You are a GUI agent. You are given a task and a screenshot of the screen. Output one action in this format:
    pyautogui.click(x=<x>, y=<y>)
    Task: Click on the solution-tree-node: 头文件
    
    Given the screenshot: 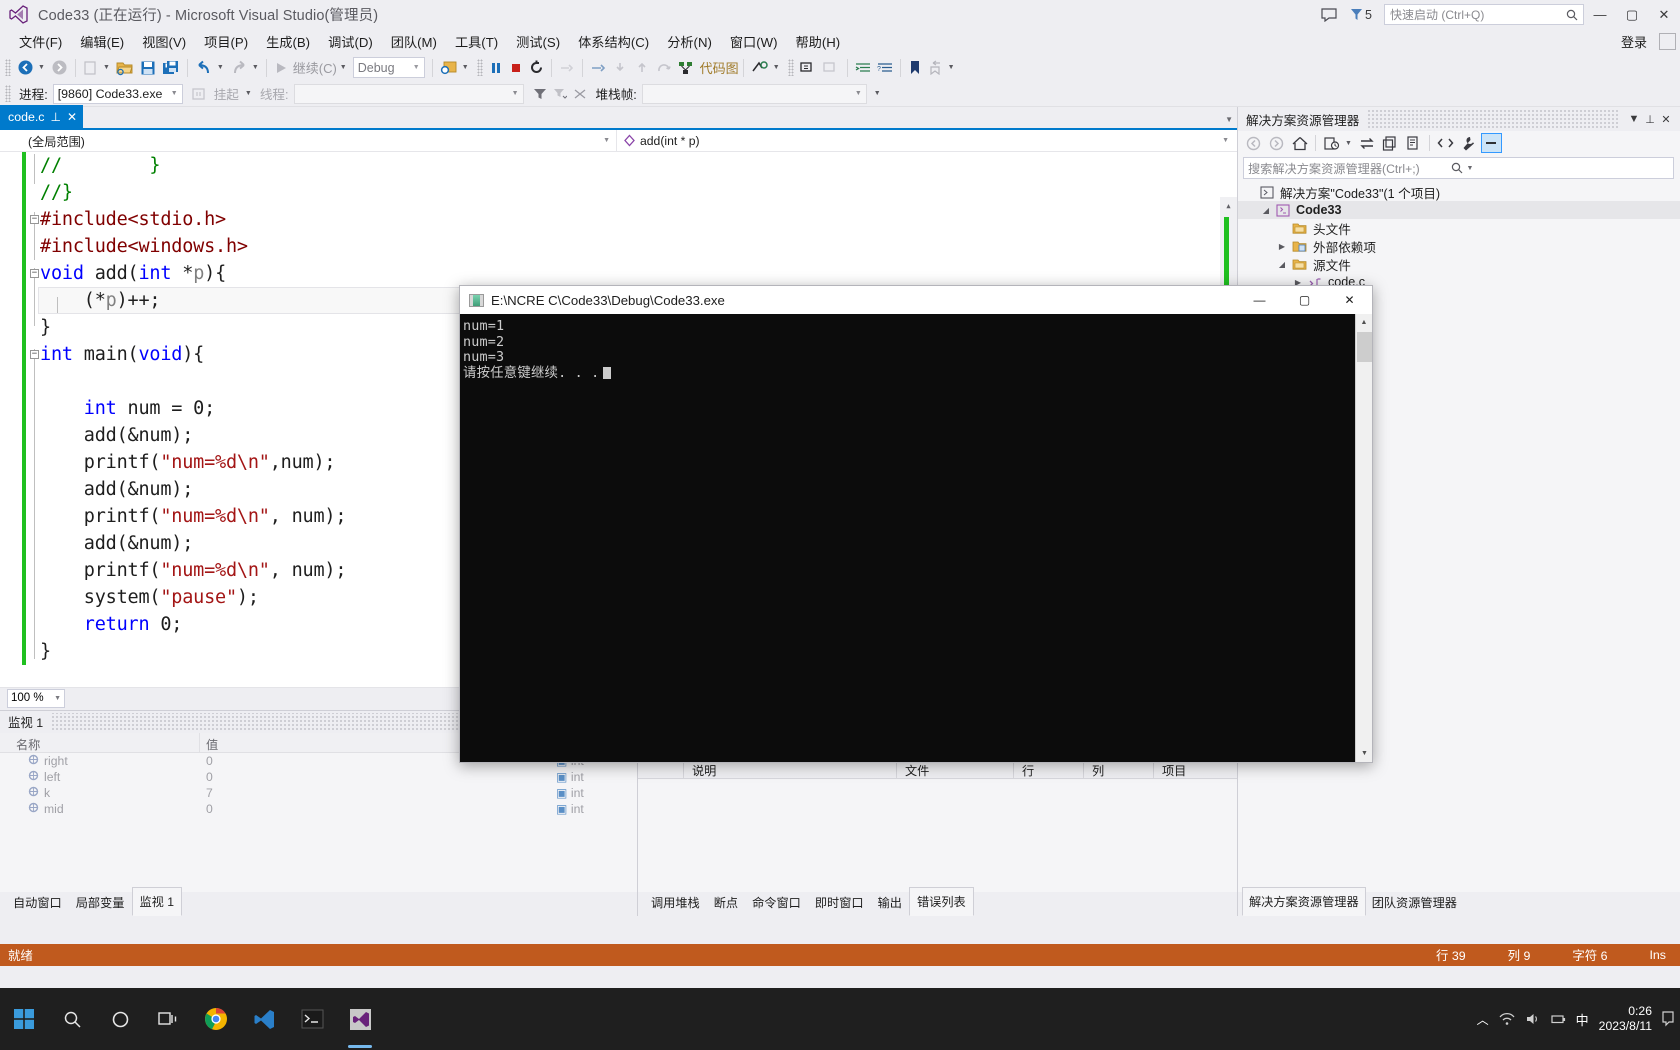 What is the action you would take?
    pyautogui.click(x=1459, y=228)
    